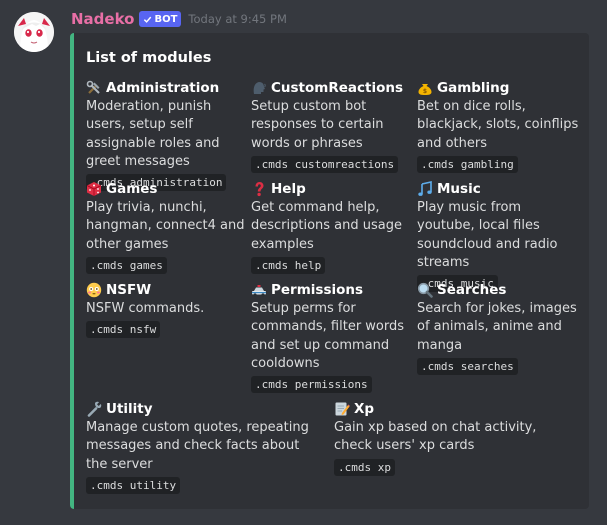 The height and width of the screenshot is (525, 607). I want to click on message-header: Nadeko BOT Today at 9:45 PM, so click(179, 19).